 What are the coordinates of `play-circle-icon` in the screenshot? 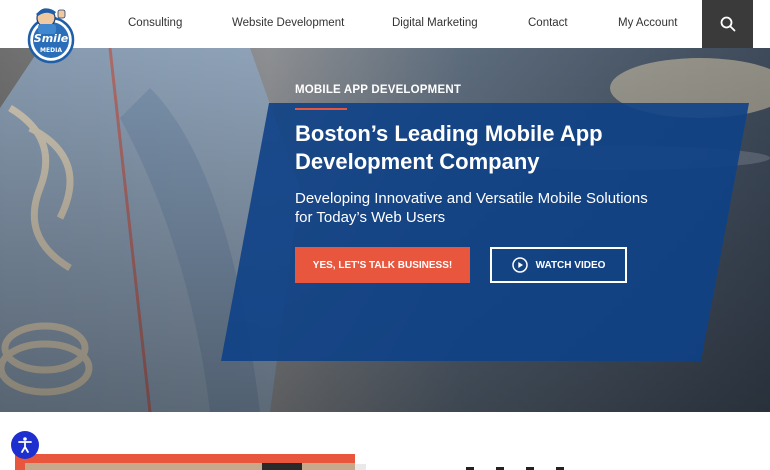 It's located at (519, 265).